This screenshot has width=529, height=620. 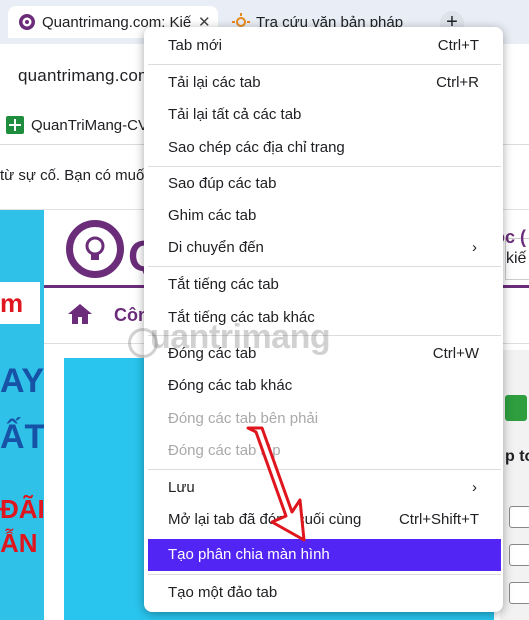 What do you see at coordinates (224, 450) in the screenshot?
I see `menu-item-label: Đóng các tab lặp` at bounding box center [224, 450].